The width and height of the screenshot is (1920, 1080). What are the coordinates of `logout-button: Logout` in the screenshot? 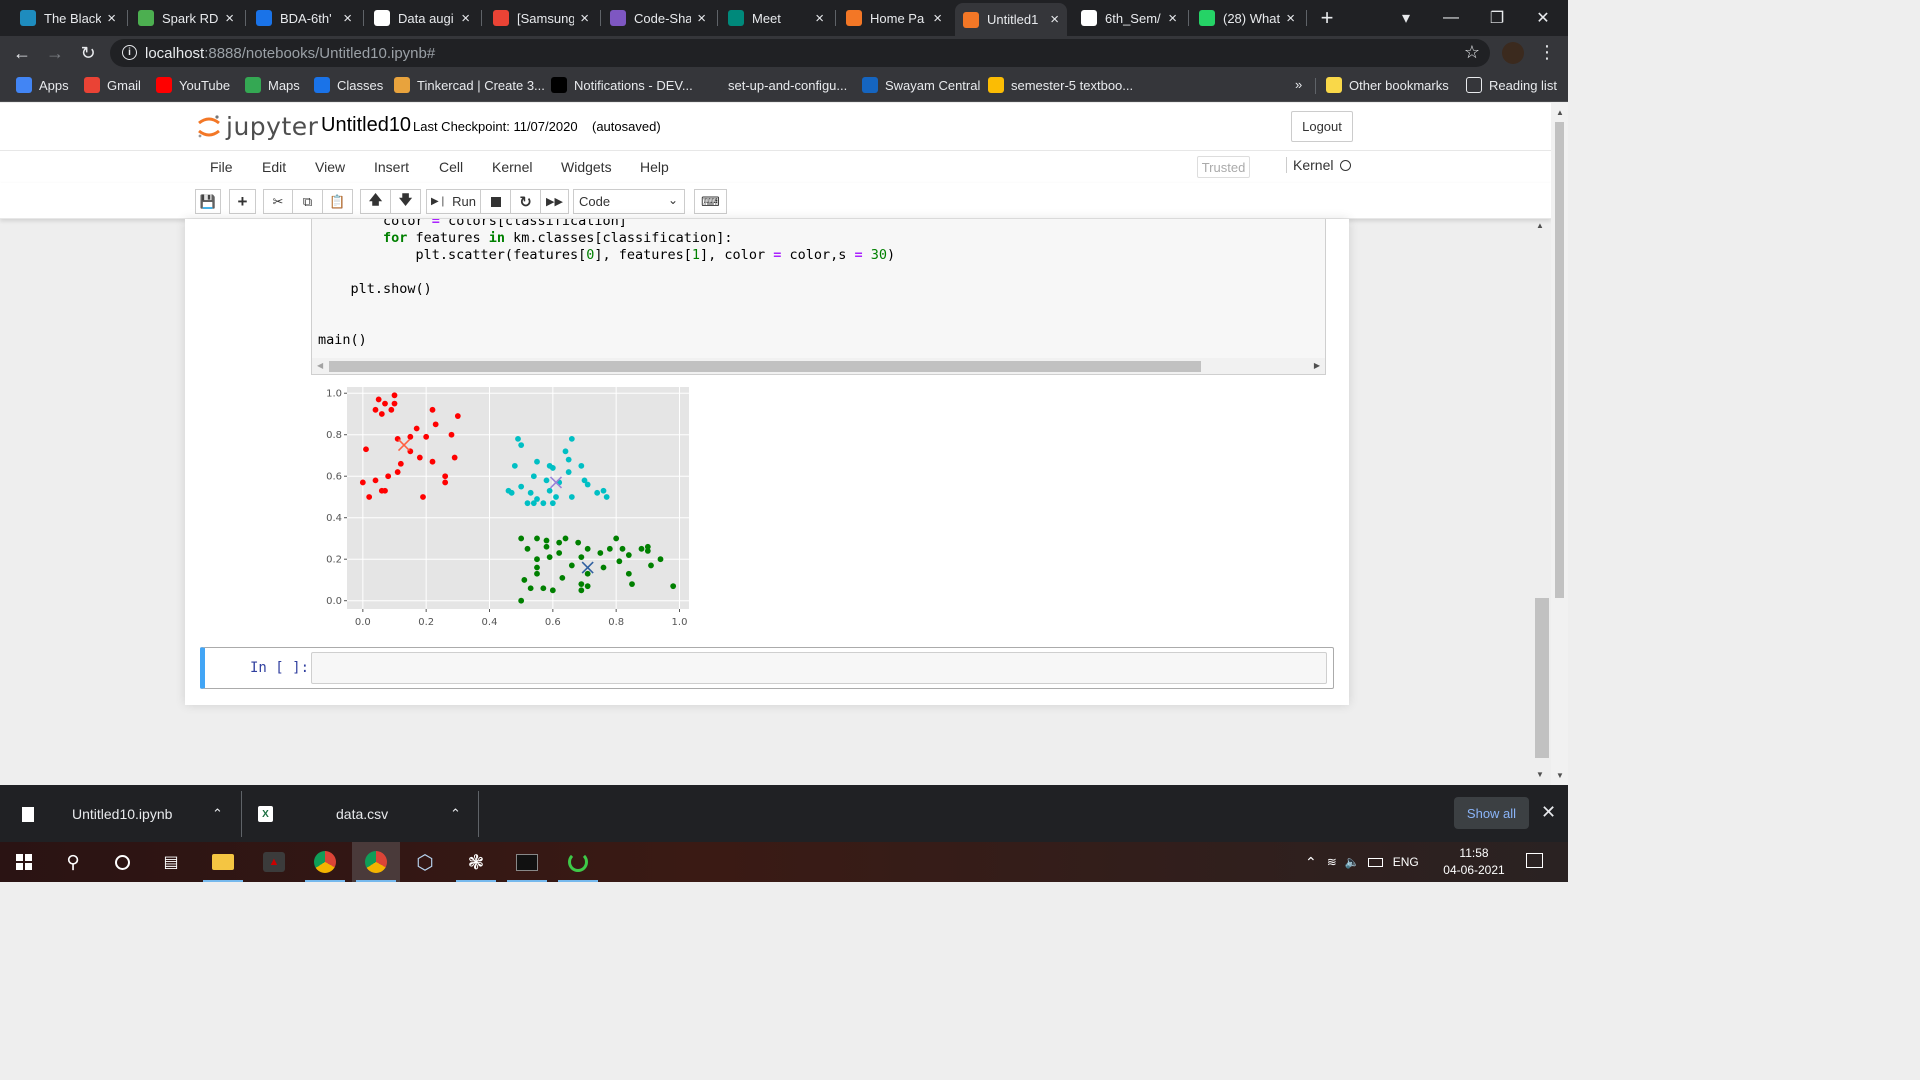 It's located at (1322, 126).